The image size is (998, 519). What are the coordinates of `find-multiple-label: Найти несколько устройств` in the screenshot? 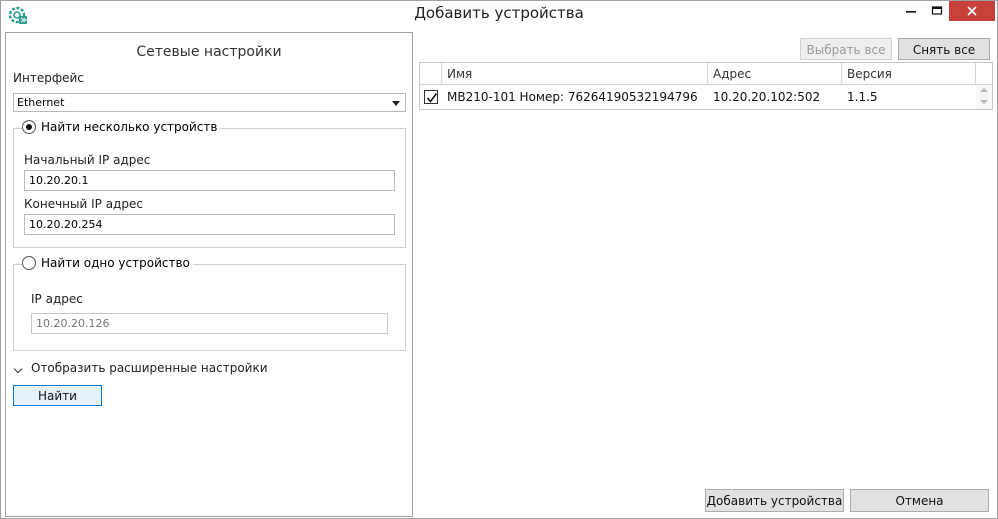 It's located at (129, 127).